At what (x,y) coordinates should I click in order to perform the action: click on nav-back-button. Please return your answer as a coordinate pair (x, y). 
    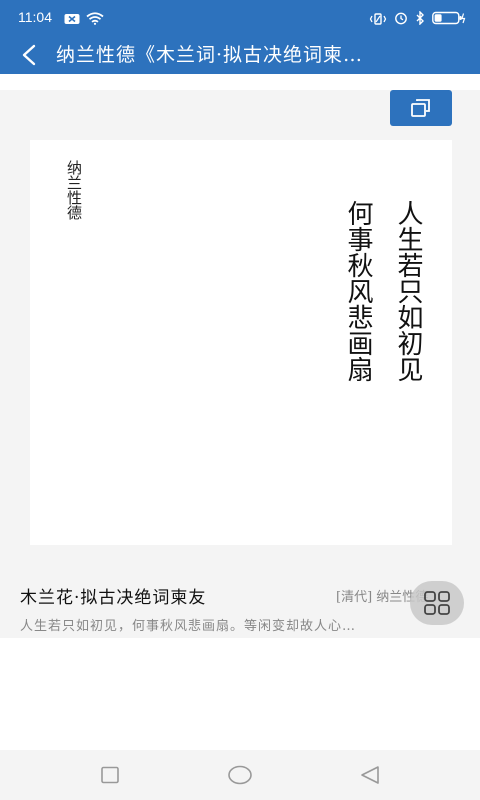
    Looking at the image, I should click on (370, 775).